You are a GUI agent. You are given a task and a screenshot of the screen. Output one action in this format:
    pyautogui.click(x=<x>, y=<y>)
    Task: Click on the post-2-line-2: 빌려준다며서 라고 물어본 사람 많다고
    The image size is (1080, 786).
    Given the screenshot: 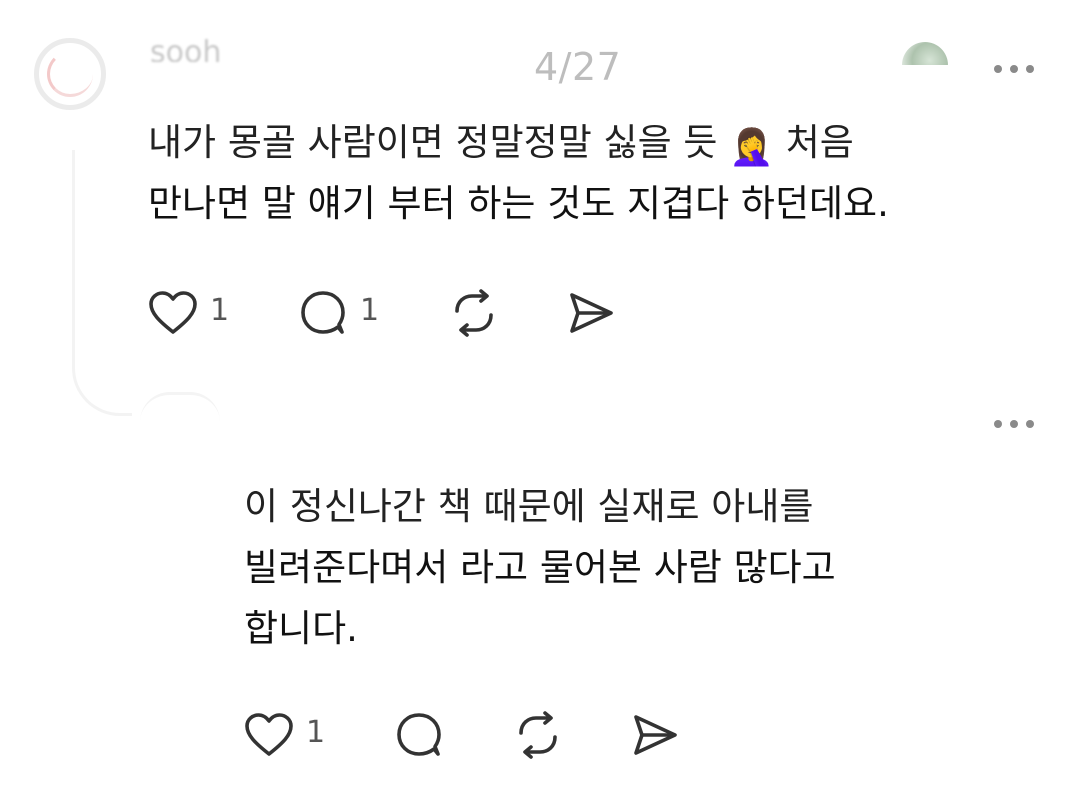 What is the action you would take?
    pyautogui.click(x=540, y=567)
    